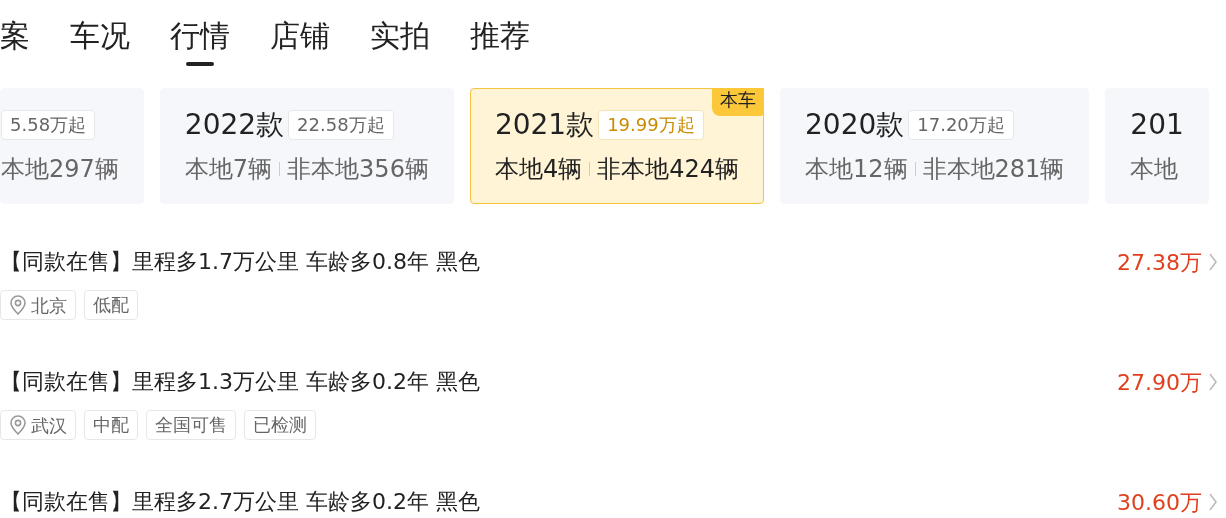 The image size is (1226, 518). Describe the element at coordinates (1159, 502) in the screenshot. I see `listing-price: 30.60万` at that location.